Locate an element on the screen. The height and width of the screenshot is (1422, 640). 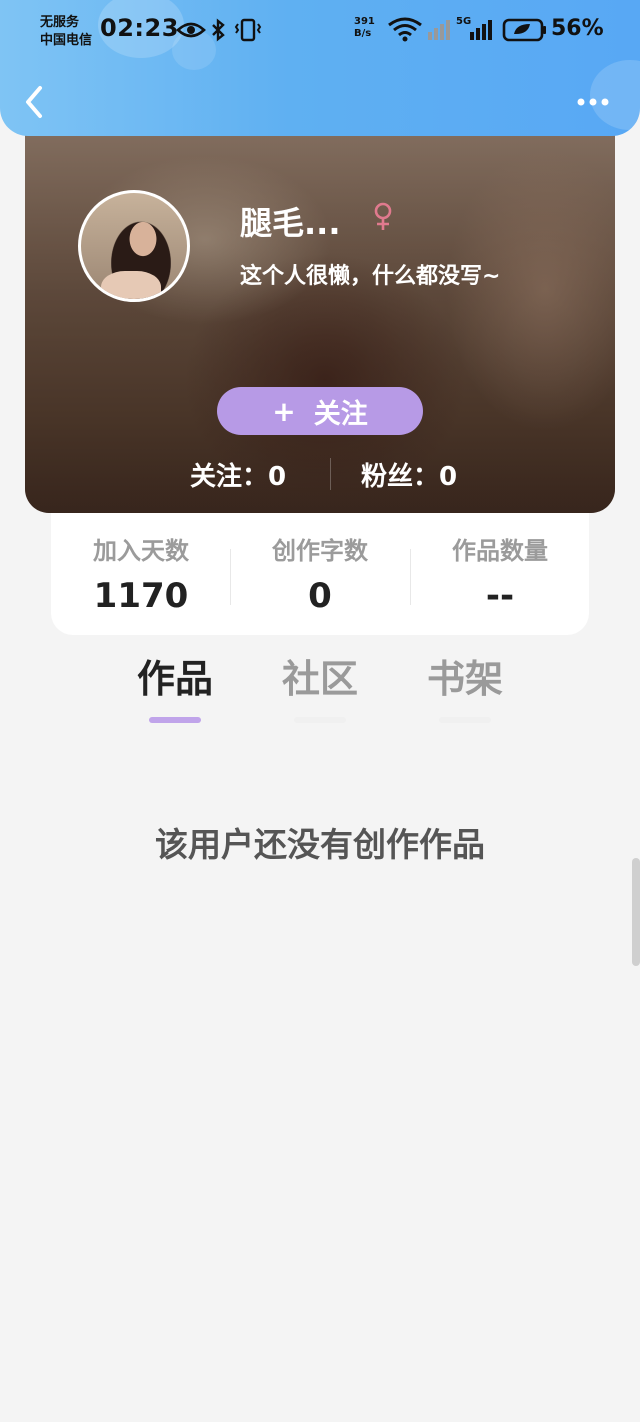
tab-community: 社区 is located at coordinates (320, 685).